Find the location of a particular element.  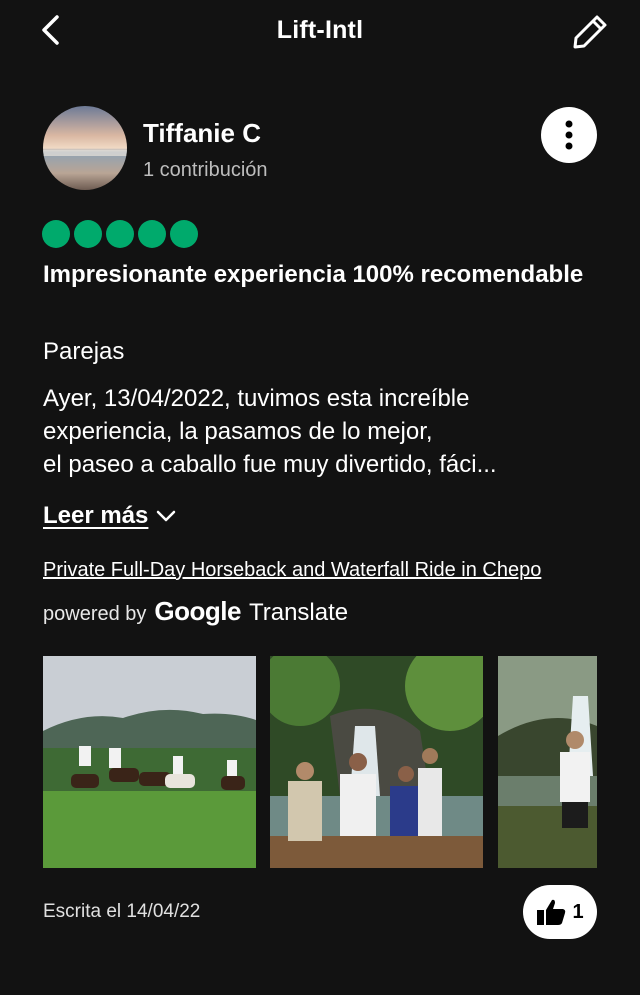

trip-type: Parejas is located at coordinates (84, 351).